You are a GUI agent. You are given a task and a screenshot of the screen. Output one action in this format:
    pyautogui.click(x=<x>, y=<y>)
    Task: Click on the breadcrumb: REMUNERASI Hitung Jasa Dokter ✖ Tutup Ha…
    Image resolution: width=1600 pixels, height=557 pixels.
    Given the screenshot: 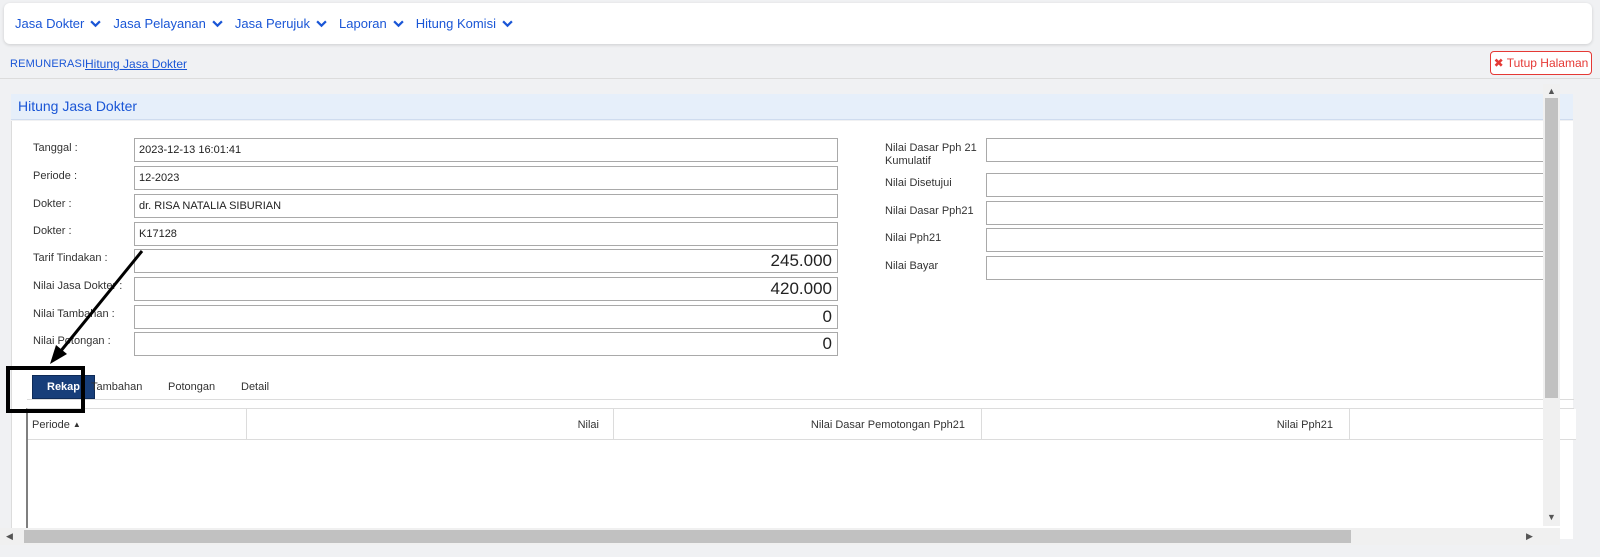 What is the action you would take?
    pyautogui.click(x=800, y=65)
    